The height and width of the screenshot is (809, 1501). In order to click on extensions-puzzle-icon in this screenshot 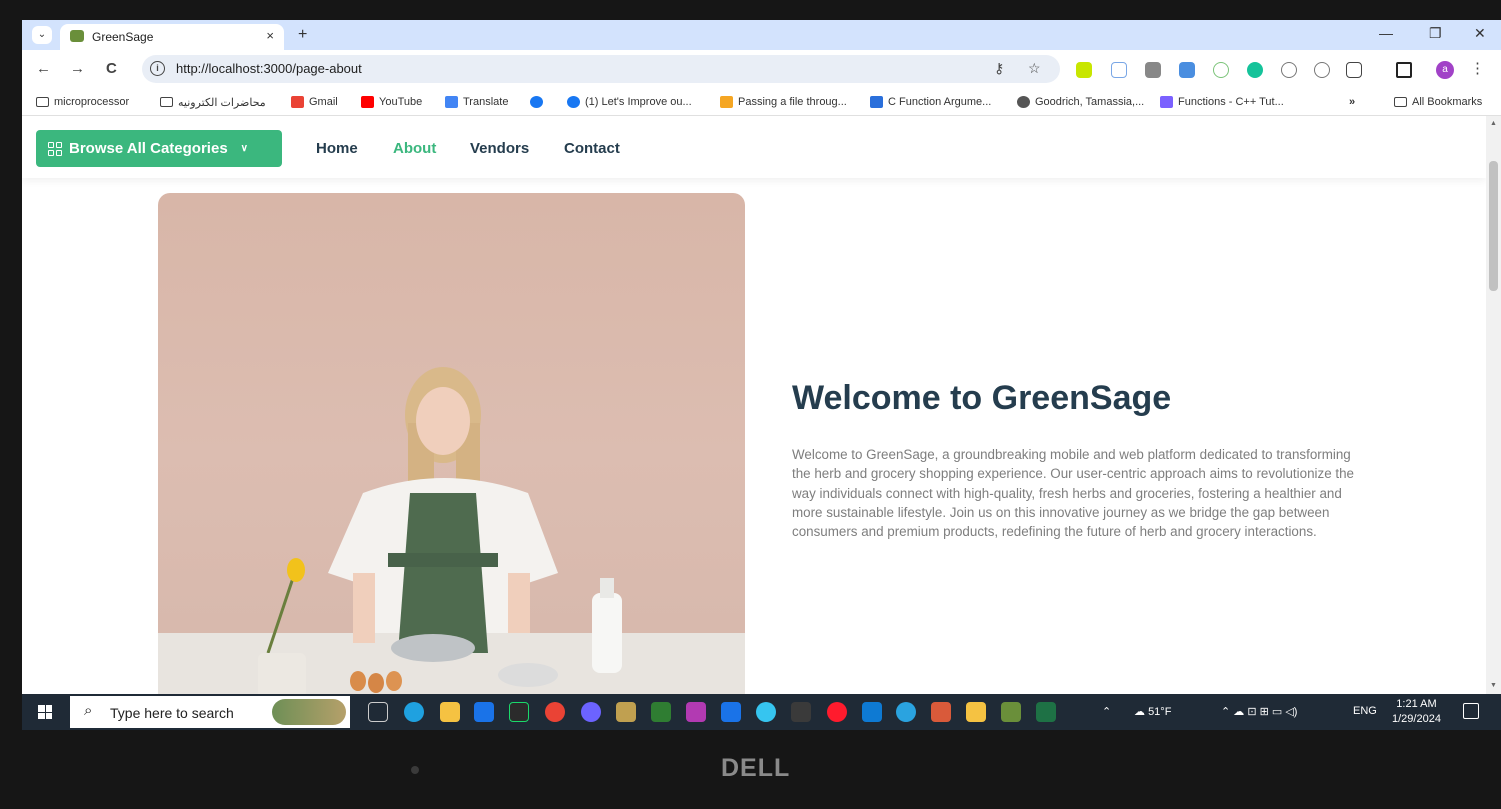, I will do `click(1354, 70)`.